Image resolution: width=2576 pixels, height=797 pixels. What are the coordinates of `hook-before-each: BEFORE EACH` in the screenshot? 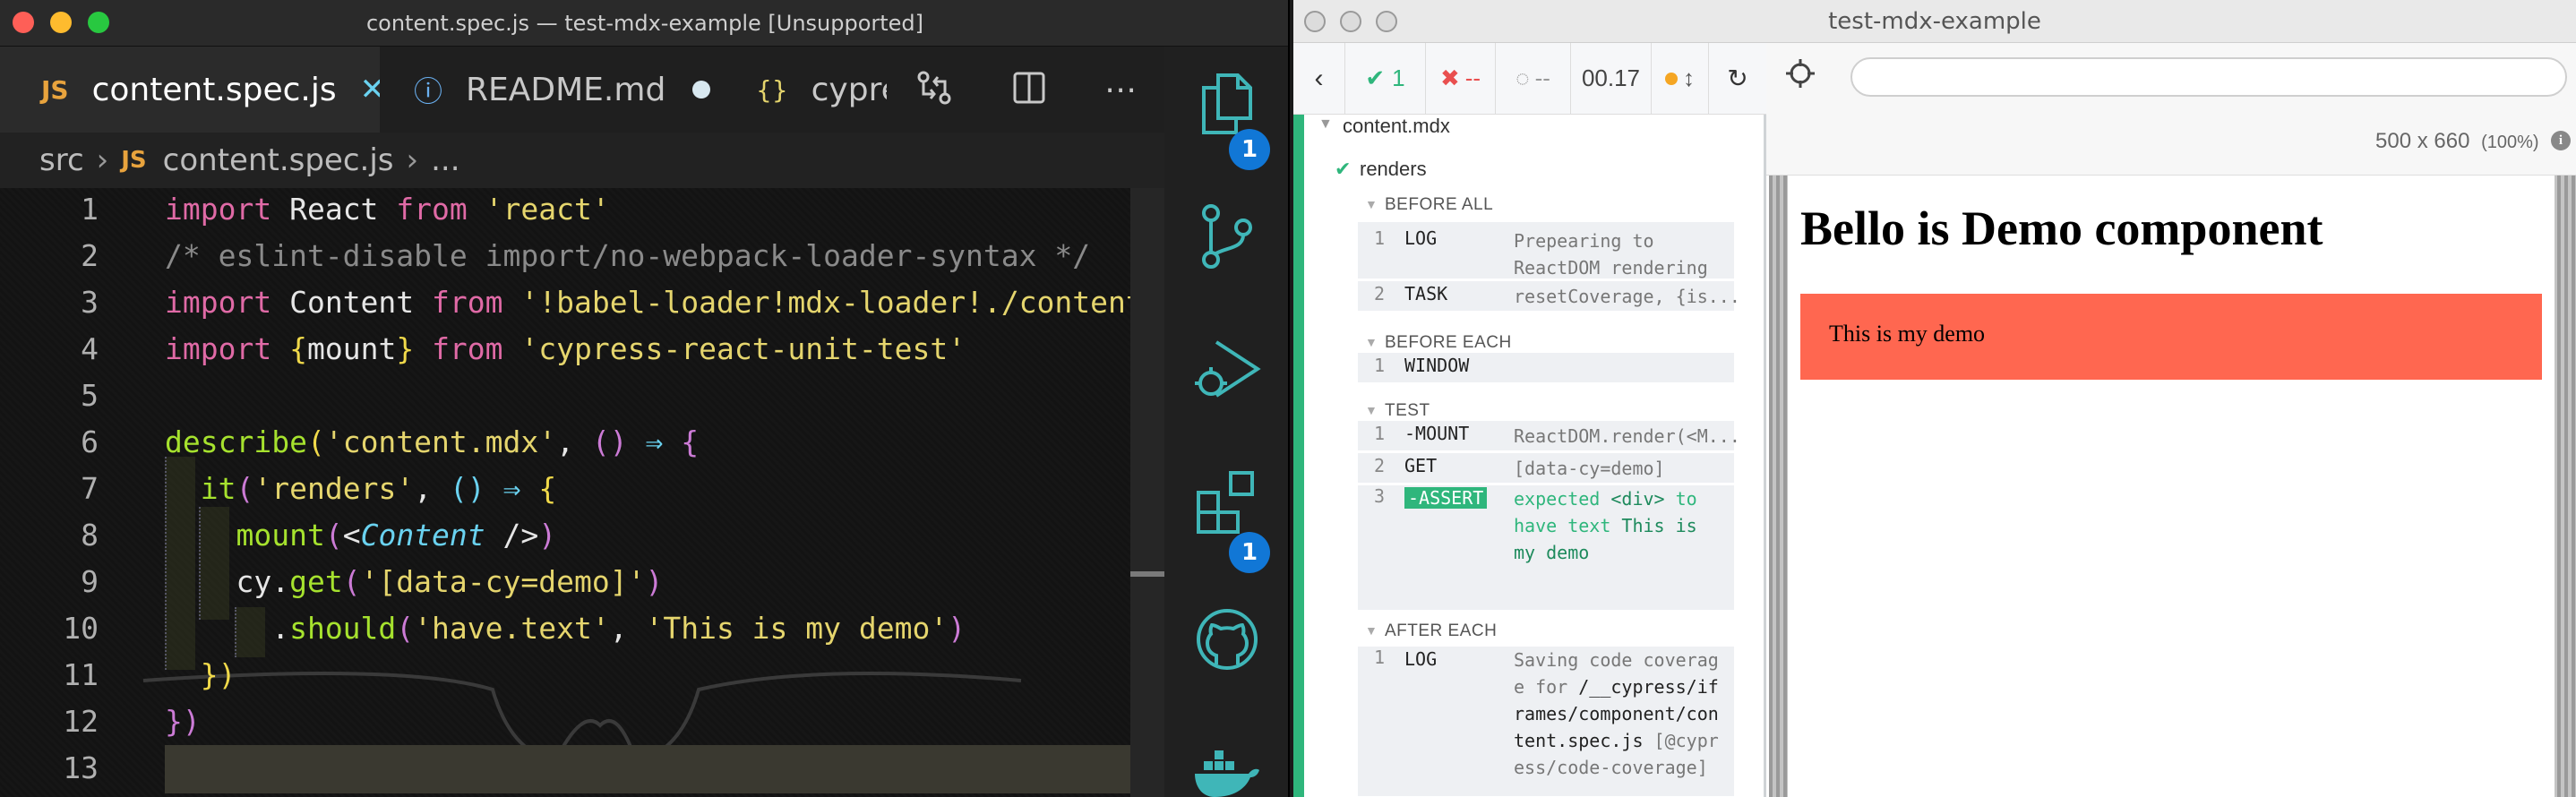 It's located at (1448, 343).